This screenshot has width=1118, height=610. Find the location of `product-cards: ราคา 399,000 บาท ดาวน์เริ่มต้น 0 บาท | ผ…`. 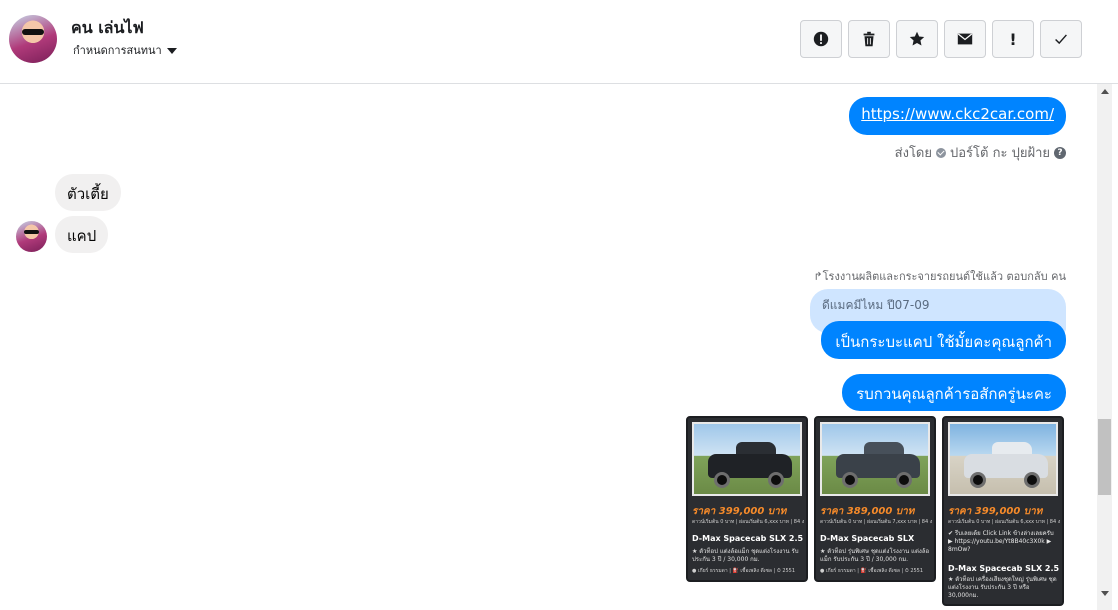

product-cards: ราคา 399,000 บาท ดาวน์เริ่มต้น 0 บาท | ผ… is located at coordinates (875, 511).